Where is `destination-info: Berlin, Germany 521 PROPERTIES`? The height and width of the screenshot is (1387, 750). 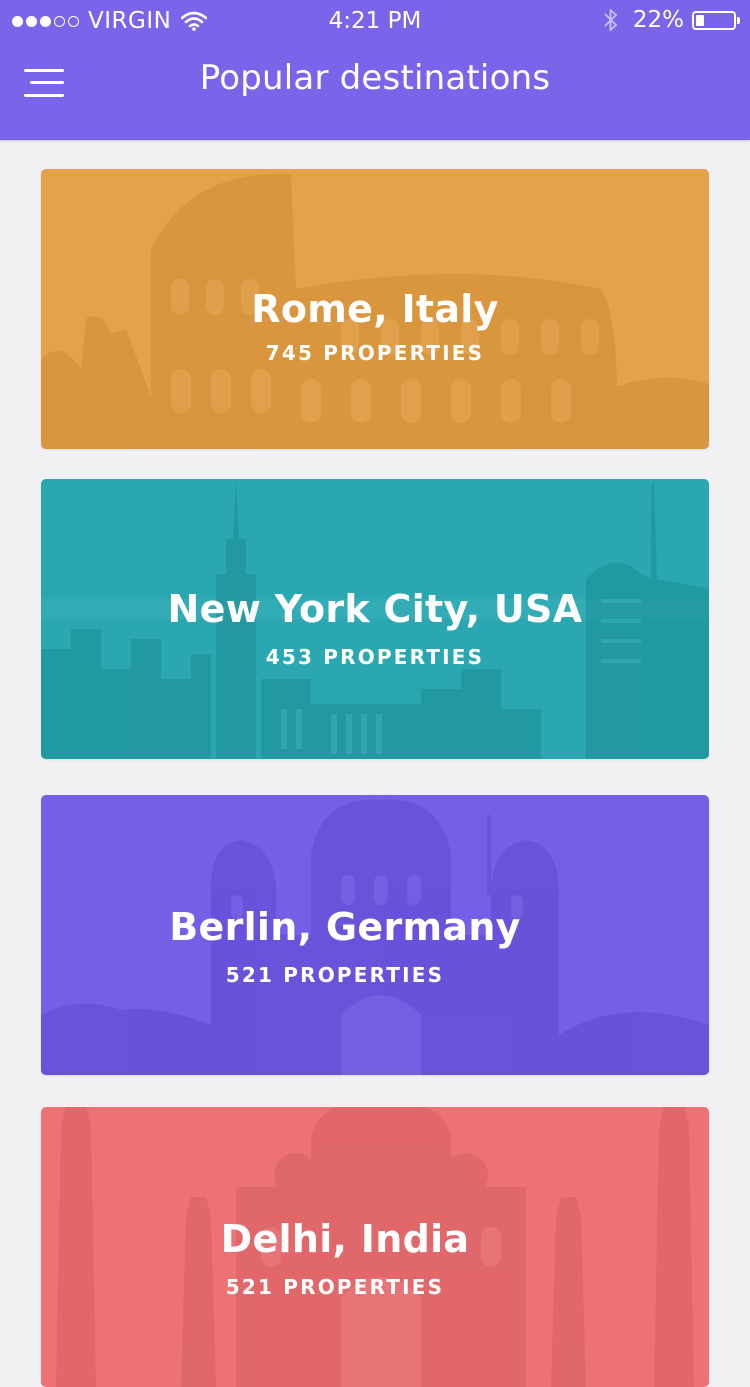 destination-info: Berlin, Germany 521 PROPERTIES is located at coordinates (375, 946).